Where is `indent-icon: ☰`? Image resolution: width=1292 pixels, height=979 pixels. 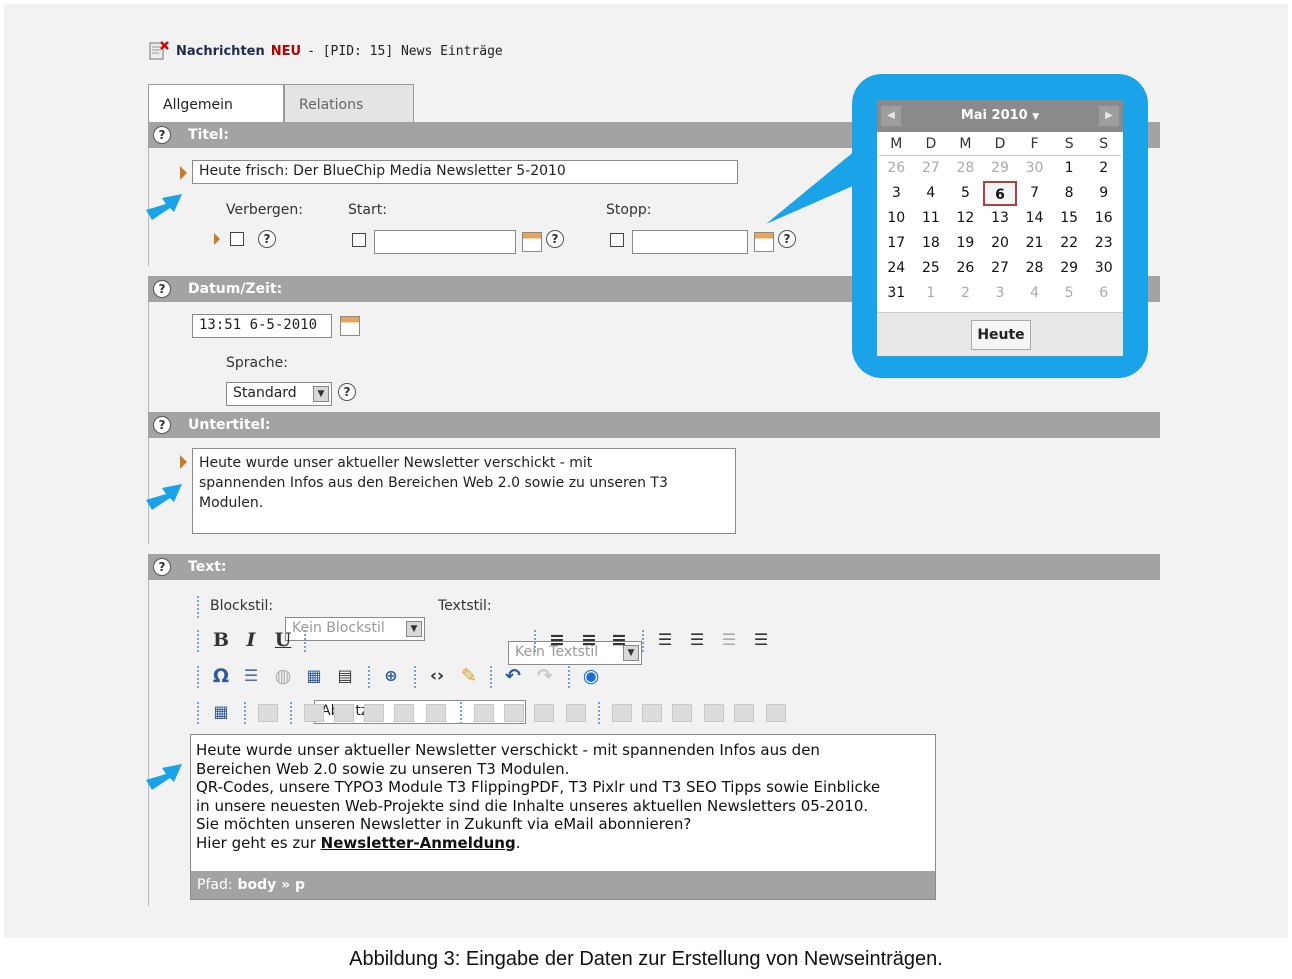 indent-icon: ☰ is located at coordinates (761, 640).